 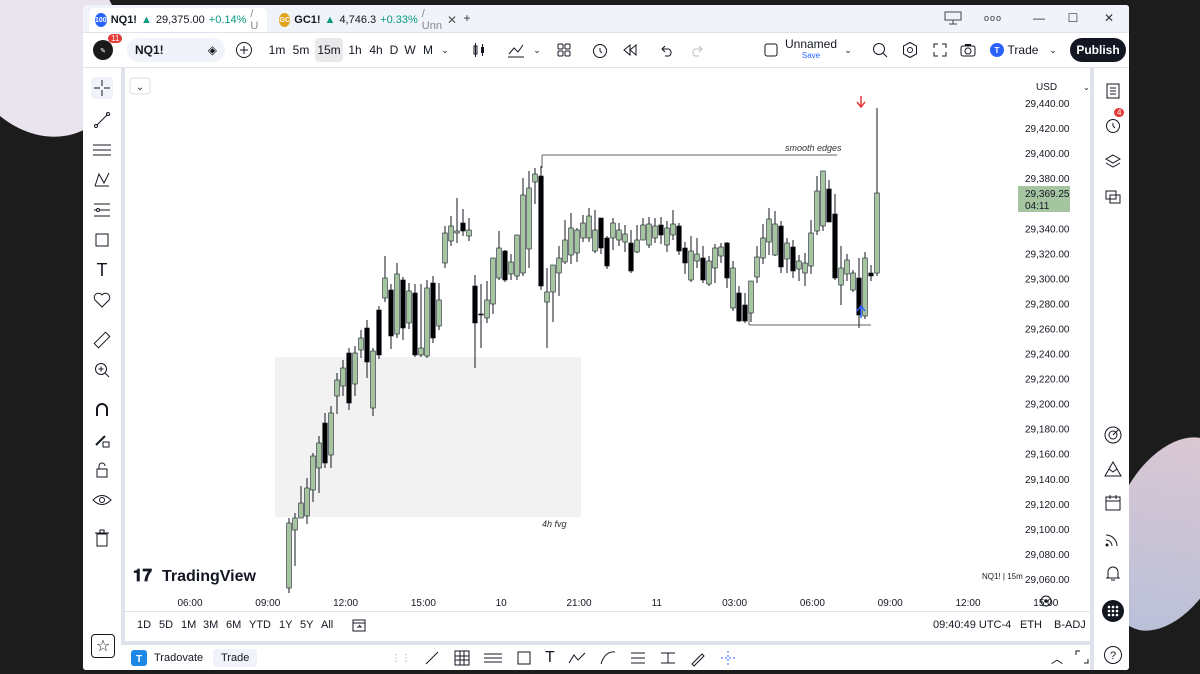 I want to click on price-range-icon, so click(x=668, y=658).